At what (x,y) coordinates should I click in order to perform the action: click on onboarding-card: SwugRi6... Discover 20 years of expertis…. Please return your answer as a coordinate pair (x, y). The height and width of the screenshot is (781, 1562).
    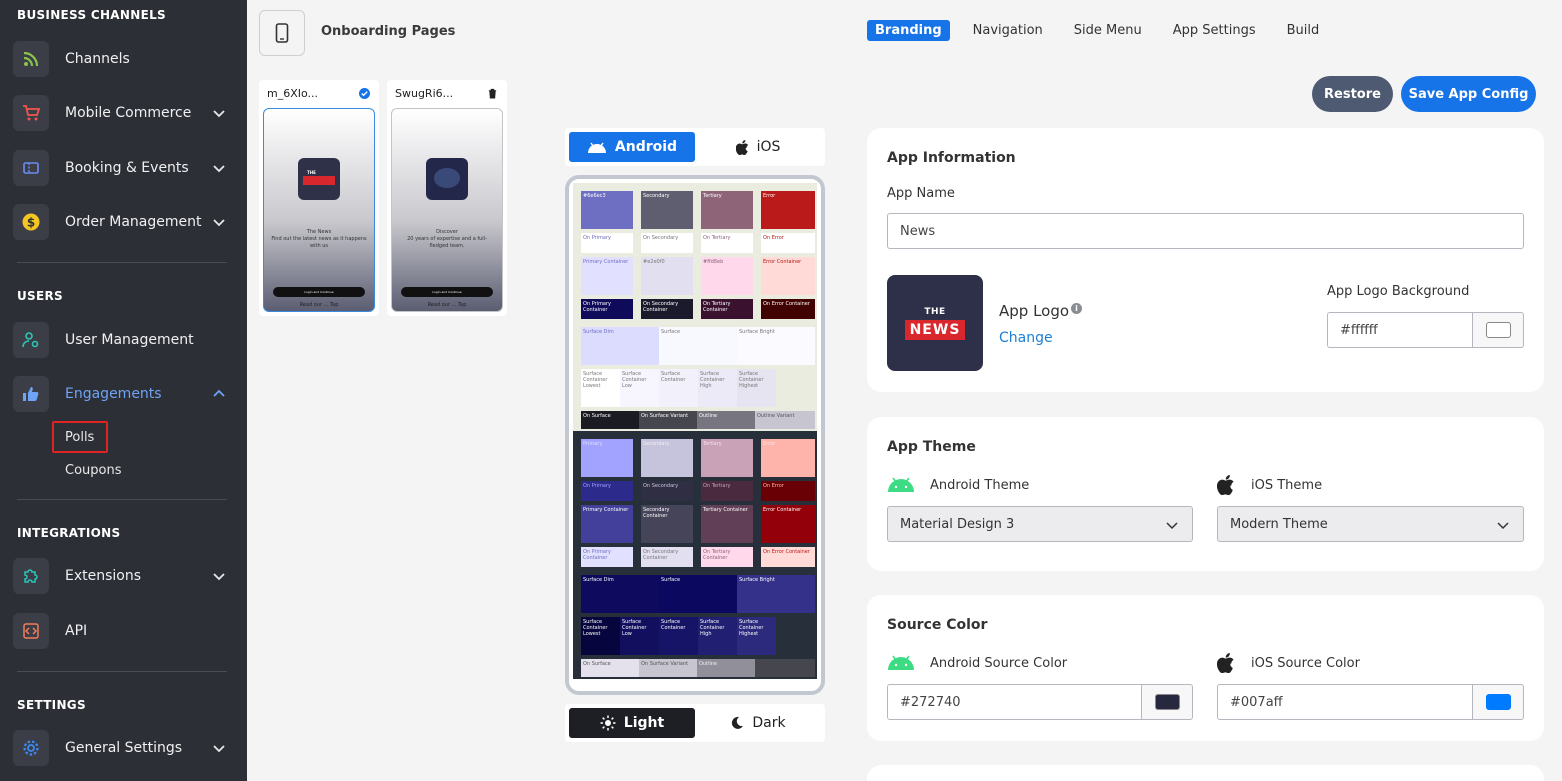
    Looking at the image, I should click on (447, 198).